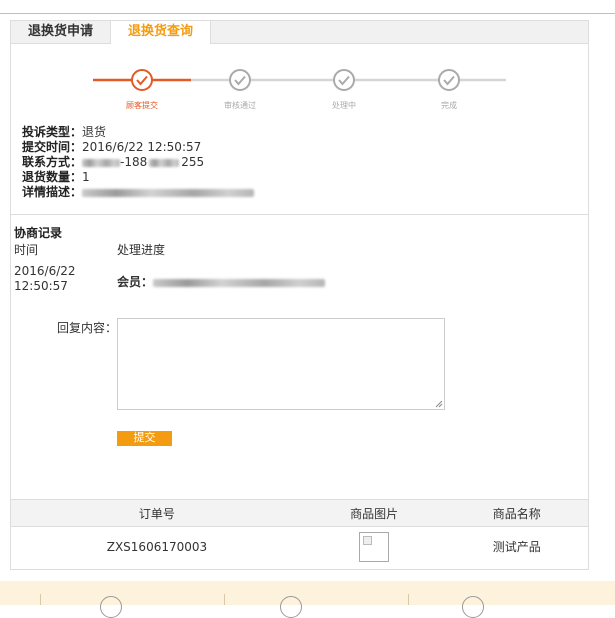 The width and height of the screenshot is (615, 618). What do you see at coordinates (168, 192) in the screenshot?
I see `detail-redacted` at bounding box center [168, 192].